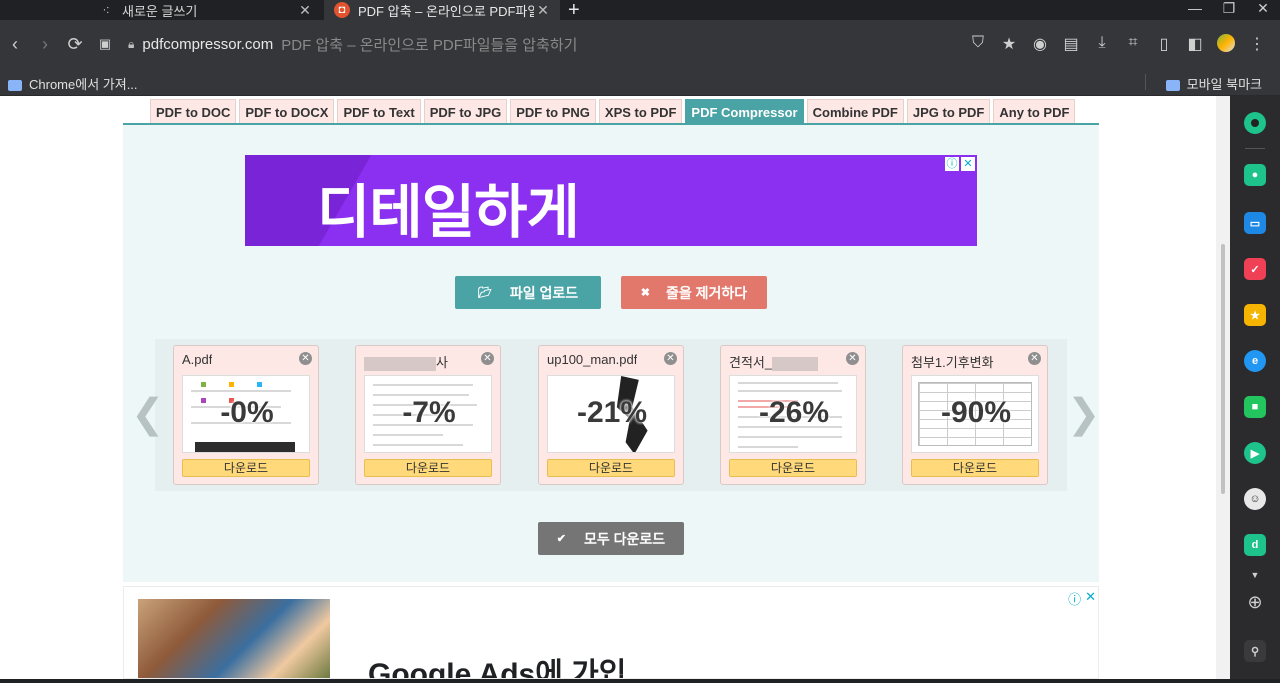  Describe the element at coordinates (707, 292) in the screenshot. I see `clear-label: 줄을 제거하다` at that location.